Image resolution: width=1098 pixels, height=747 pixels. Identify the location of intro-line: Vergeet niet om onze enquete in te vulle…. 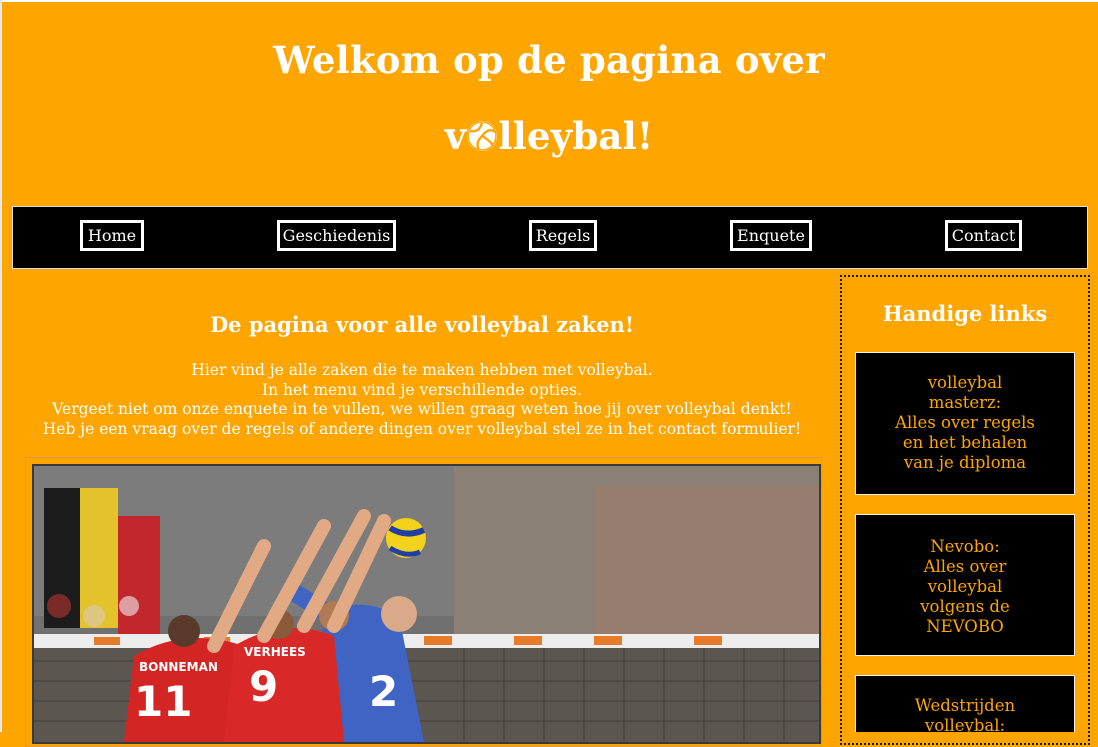
(422, 409).